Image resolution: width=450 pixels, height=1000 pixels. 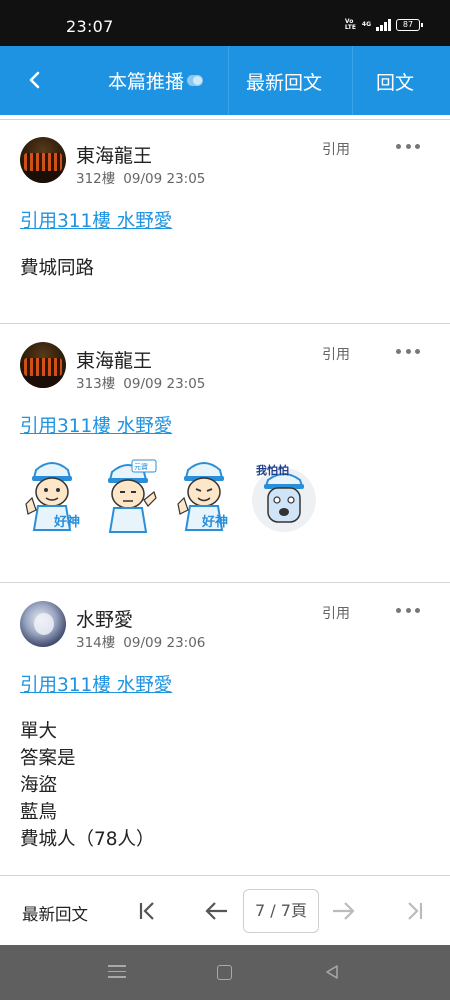 What do you see at coordinates (350, 24) in the screenshot?
I see `volte-icon: Vo LTE` at bounding box center [350, 24].